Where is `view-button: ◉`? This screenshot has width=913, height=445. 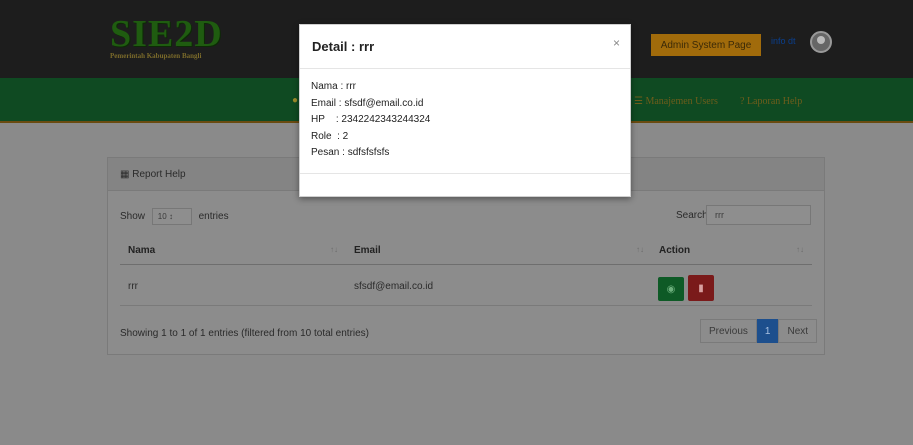
view-button: ◉ is located at coordinates (671, 289).